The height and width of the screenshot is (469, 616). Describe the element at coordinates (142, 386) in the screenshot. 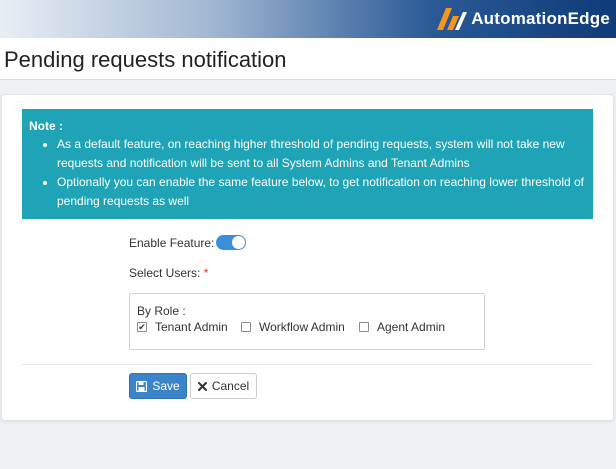

I see `floppy-disk-icon` at that location.